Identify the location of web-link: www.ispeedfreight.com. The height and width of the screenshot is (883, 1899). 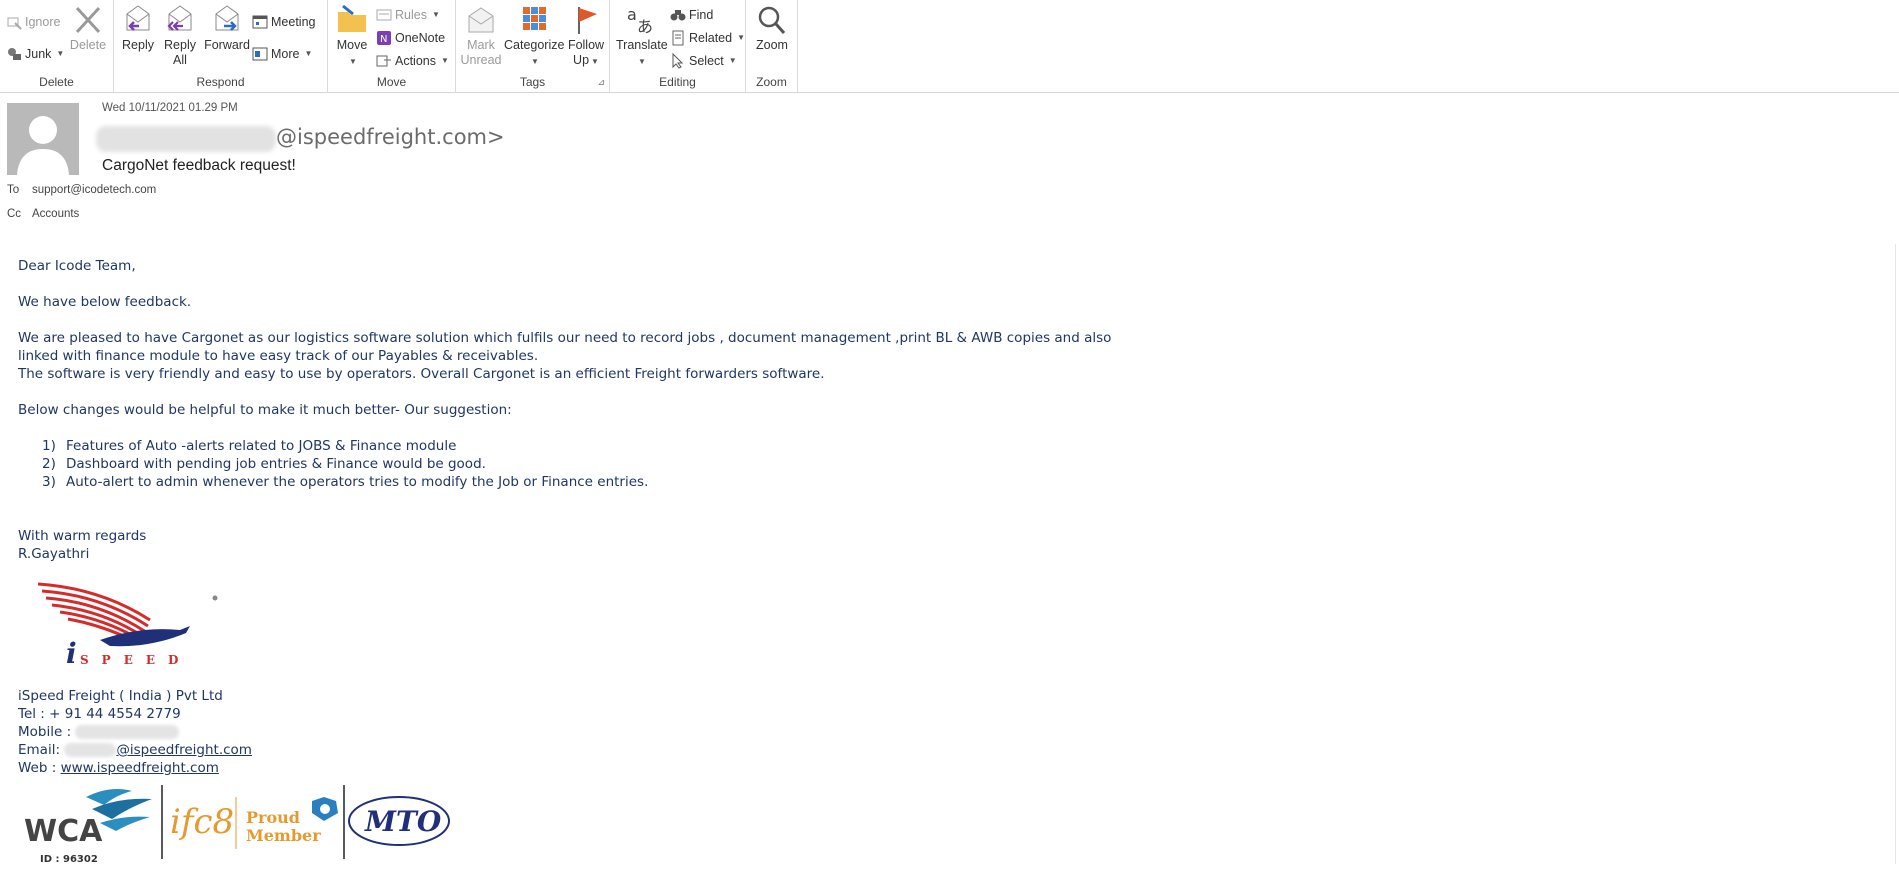
(140, 768).